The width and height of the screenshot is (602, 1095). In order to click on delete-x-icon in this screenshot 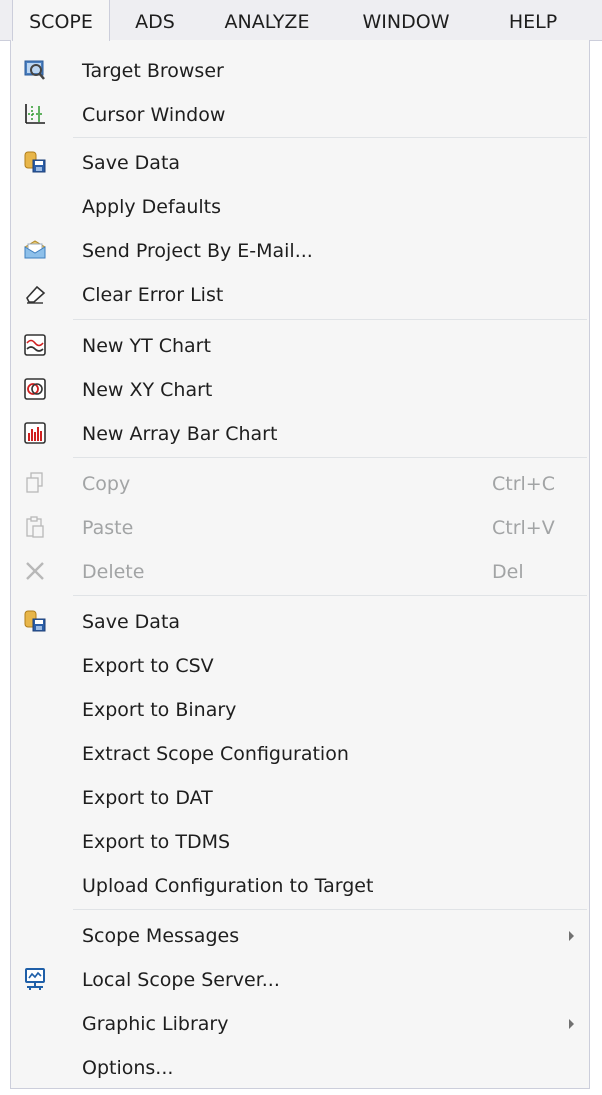, I will do `click(35, 571)`.